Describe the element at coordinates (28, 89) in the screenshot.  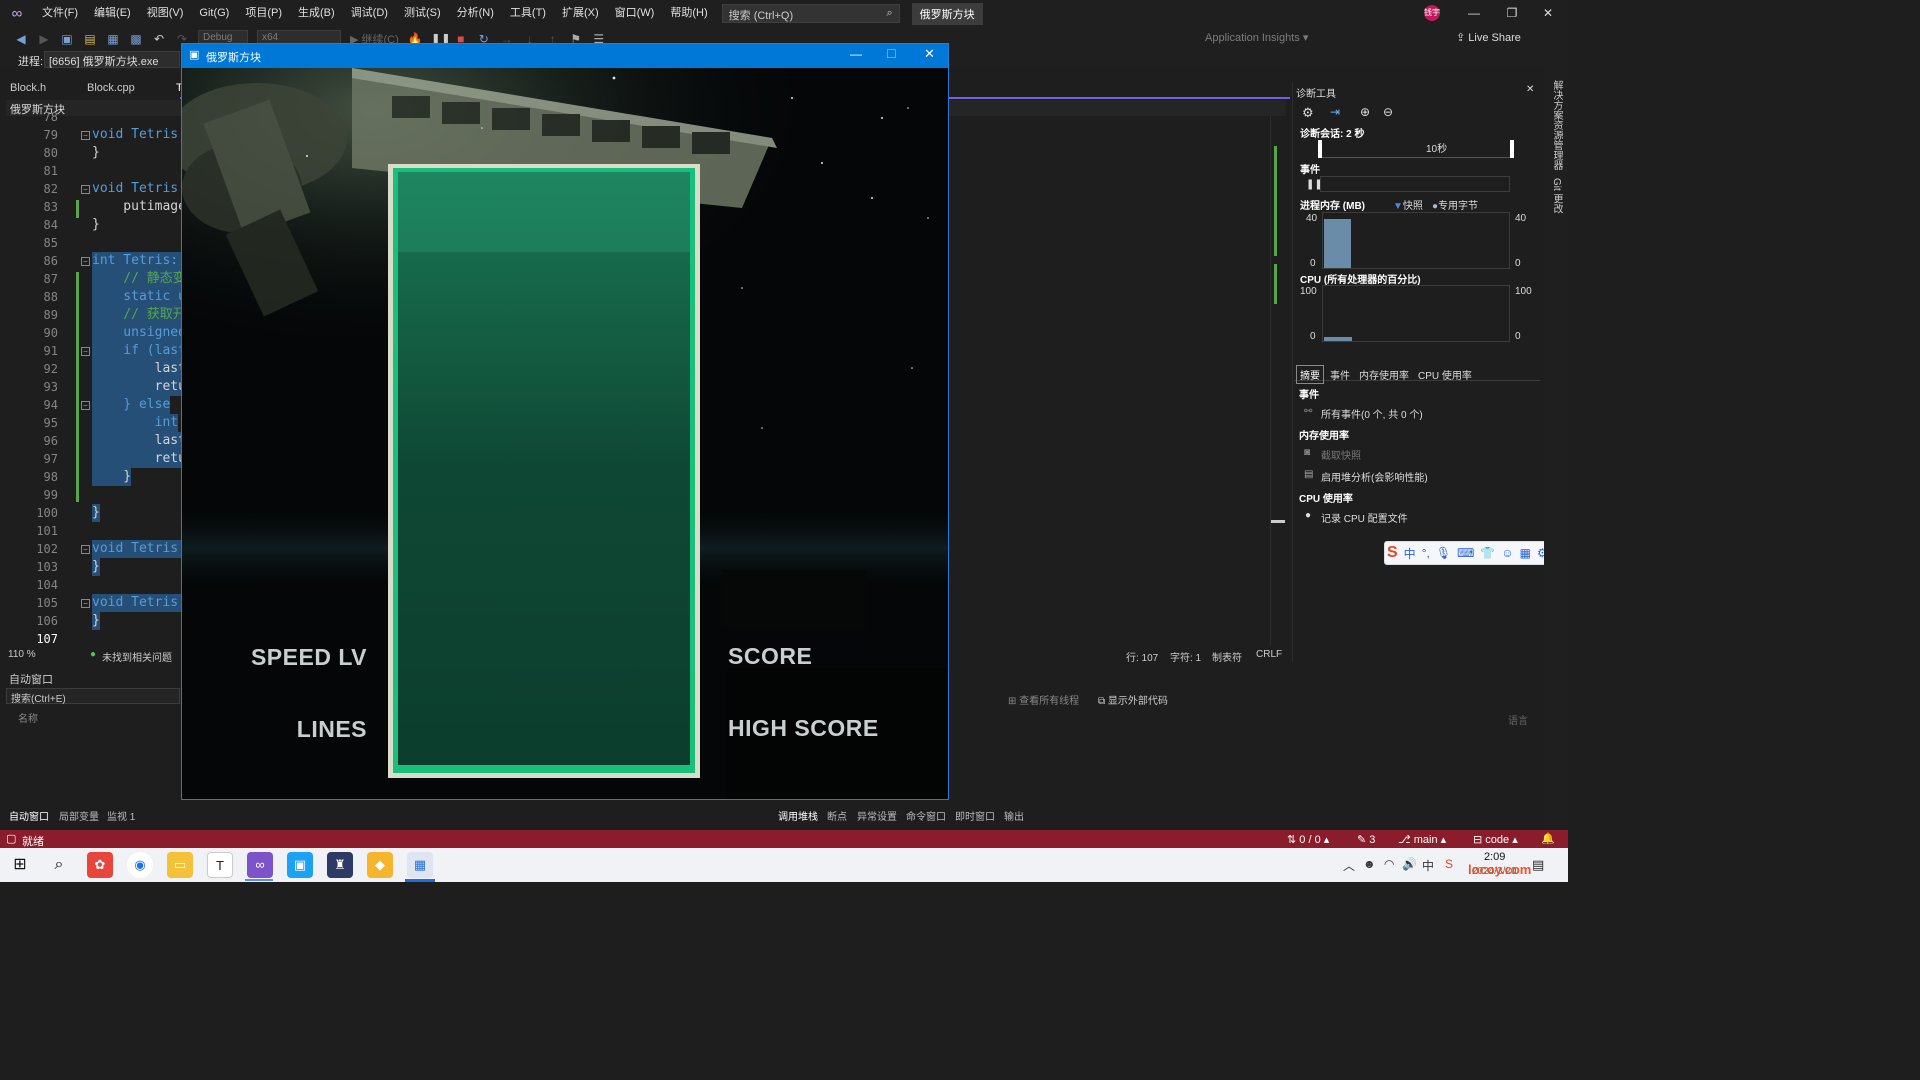
I see `tab-block-h: Block.h` at that location.